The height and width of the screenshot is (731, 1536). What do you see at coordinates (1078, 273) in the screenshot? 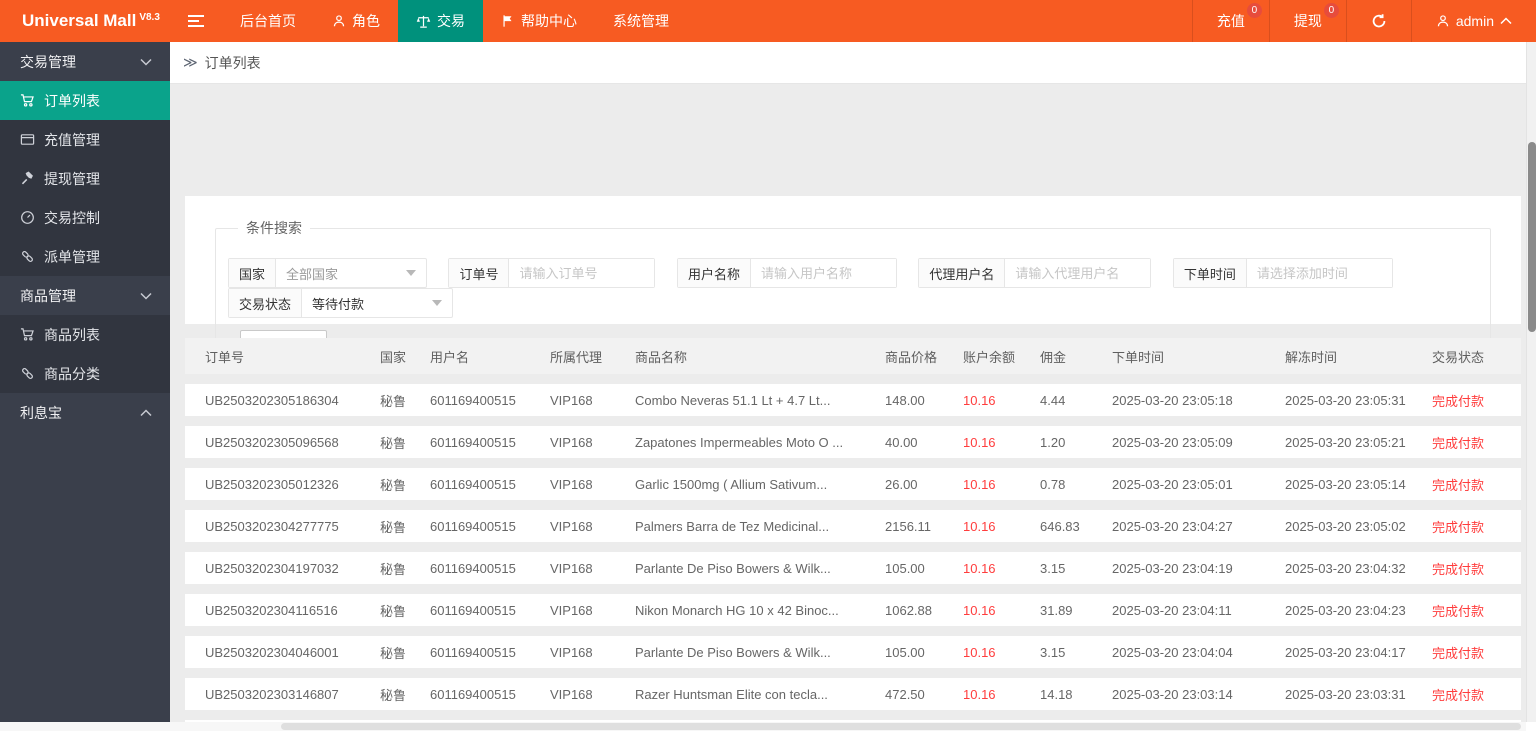
I see `agent-input` at bounding box center [1078, 273].